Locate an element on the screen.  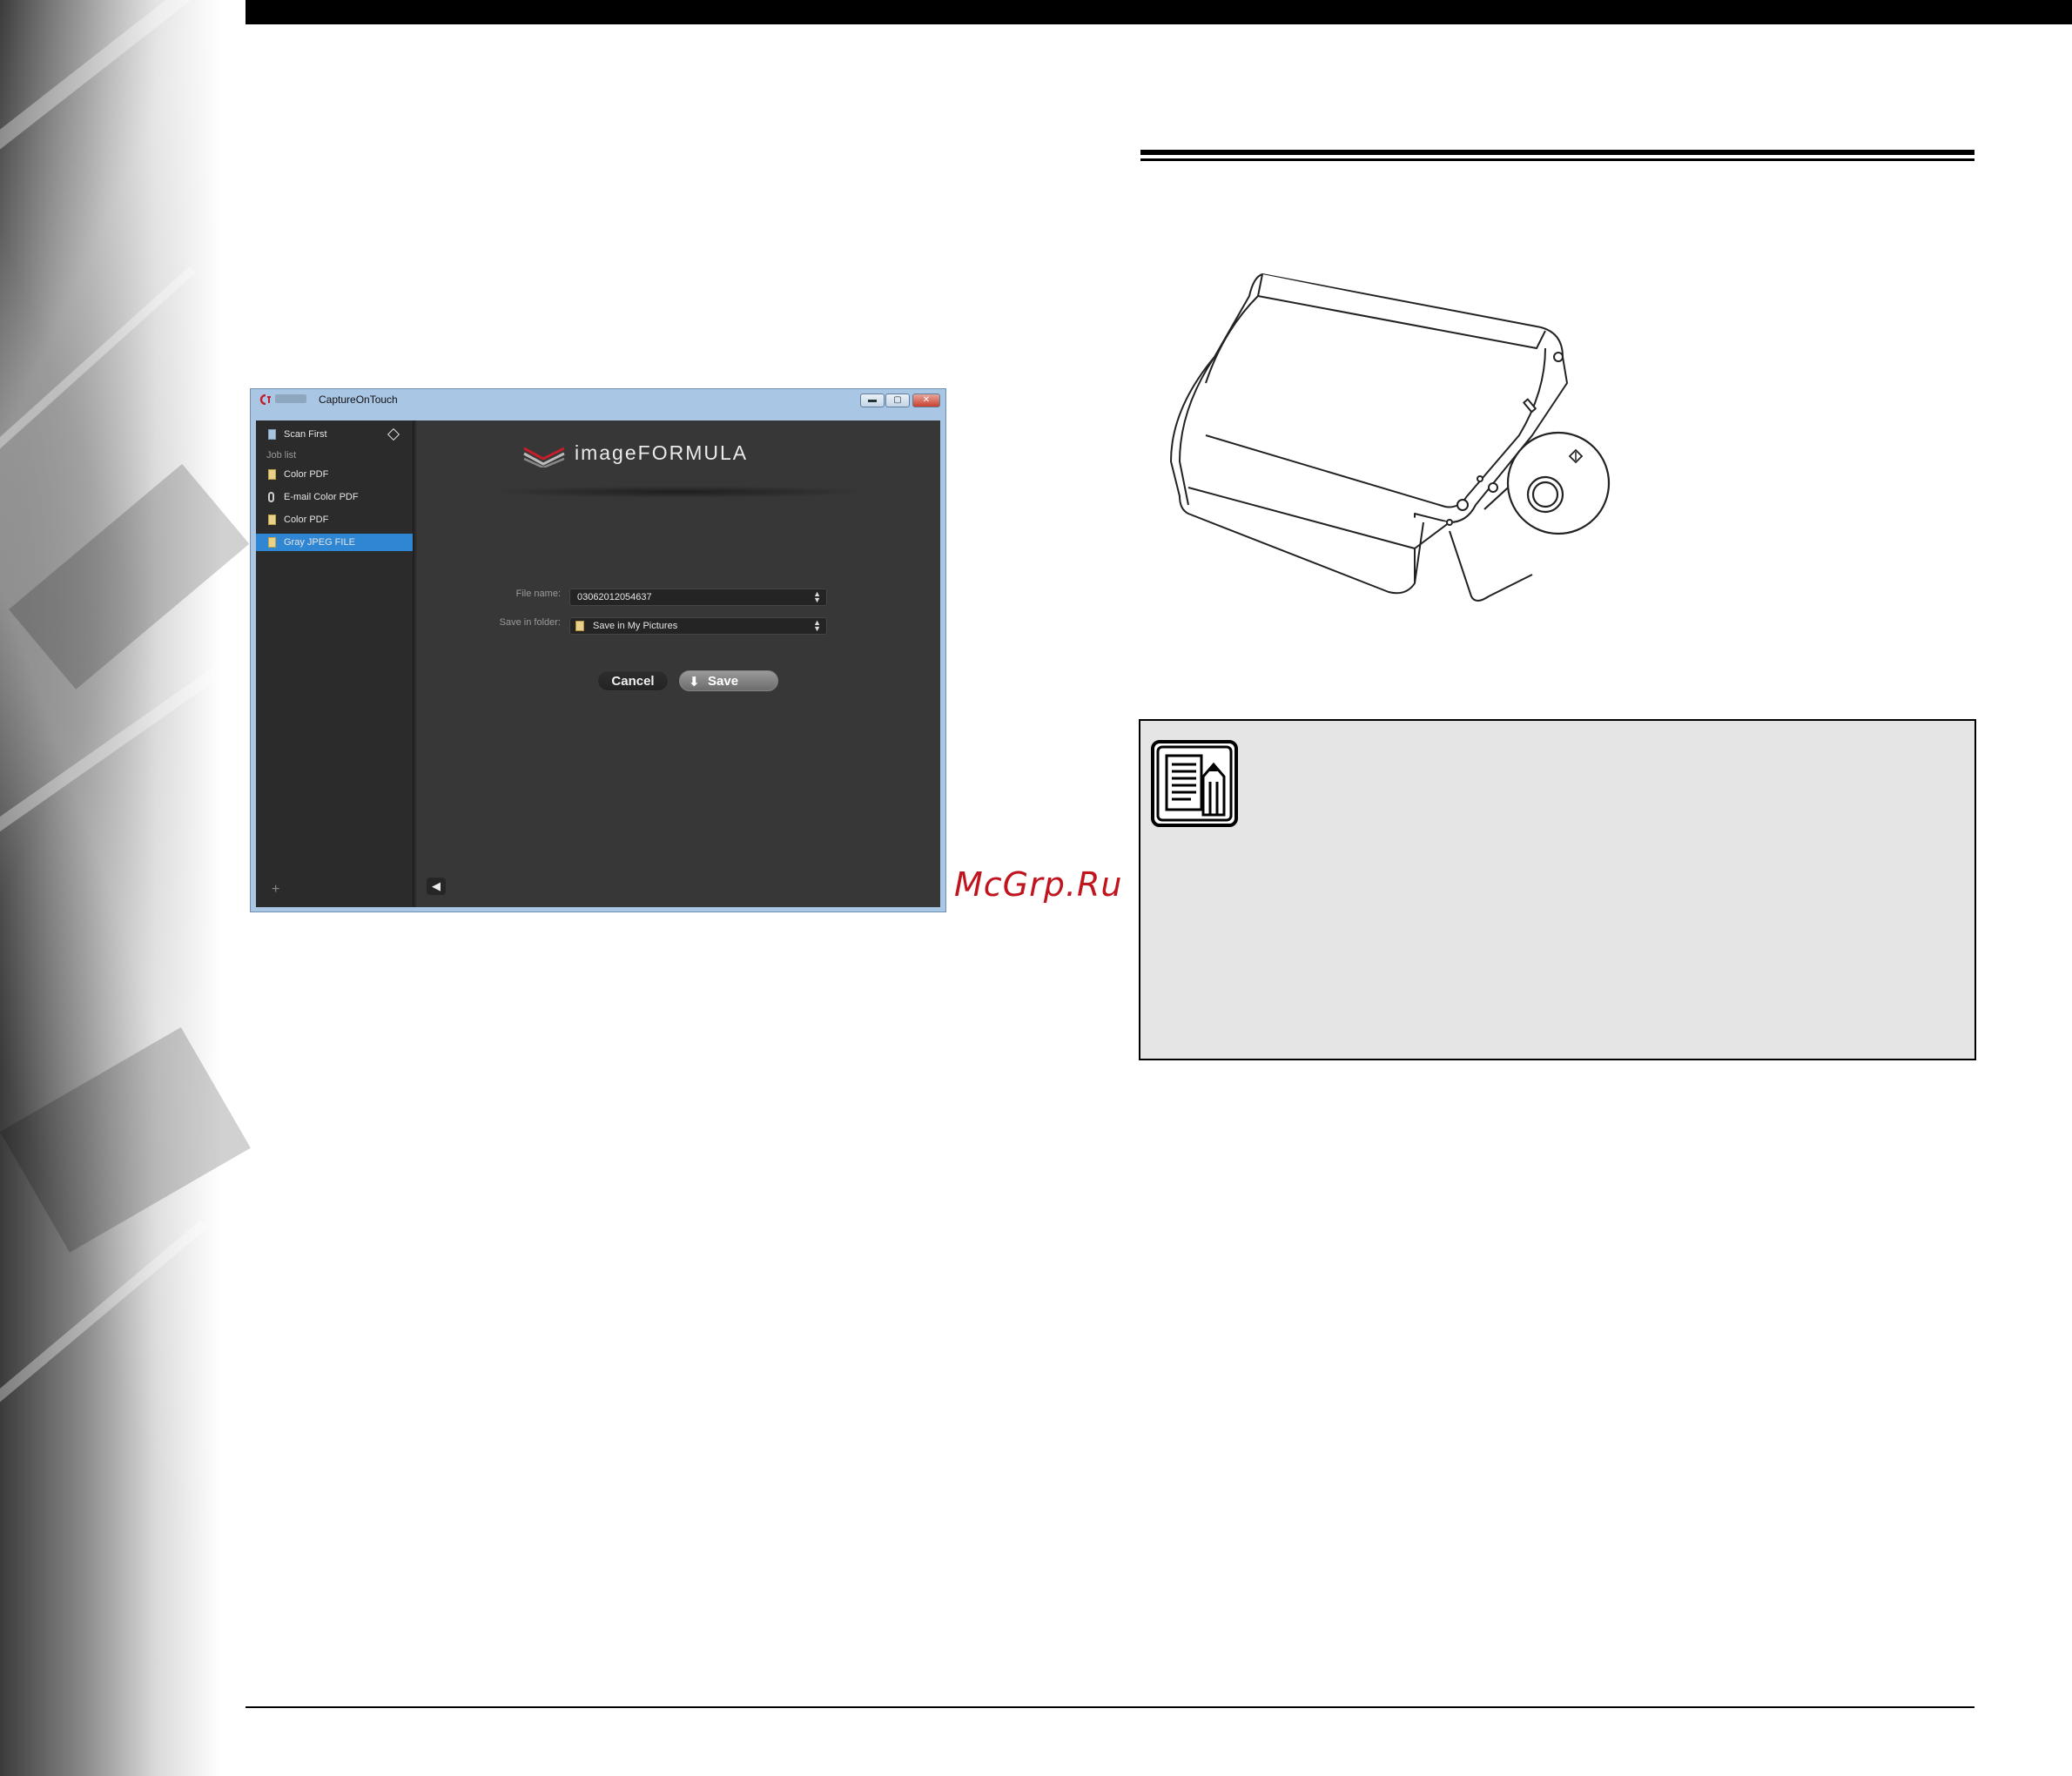
save-in-folder-select: Save in My Pictures ▲ ▼ is located at coordinates (698, 626).